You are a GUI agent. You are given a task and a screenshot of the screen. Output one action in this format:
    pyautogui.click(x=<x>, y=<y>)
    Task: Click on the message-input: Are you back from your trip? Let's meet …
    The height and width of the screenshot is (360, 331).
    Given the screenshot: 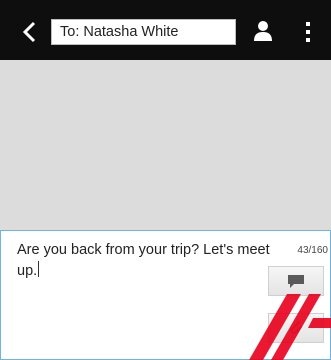 What is the action you would take?
    pyautogui.click(x=144, y=261)
    